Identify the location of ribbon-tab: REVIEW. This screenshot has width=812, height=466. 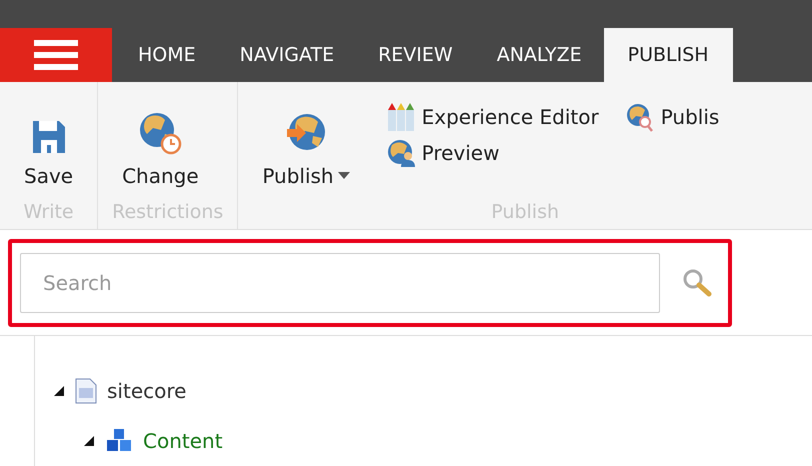
(415, 55).